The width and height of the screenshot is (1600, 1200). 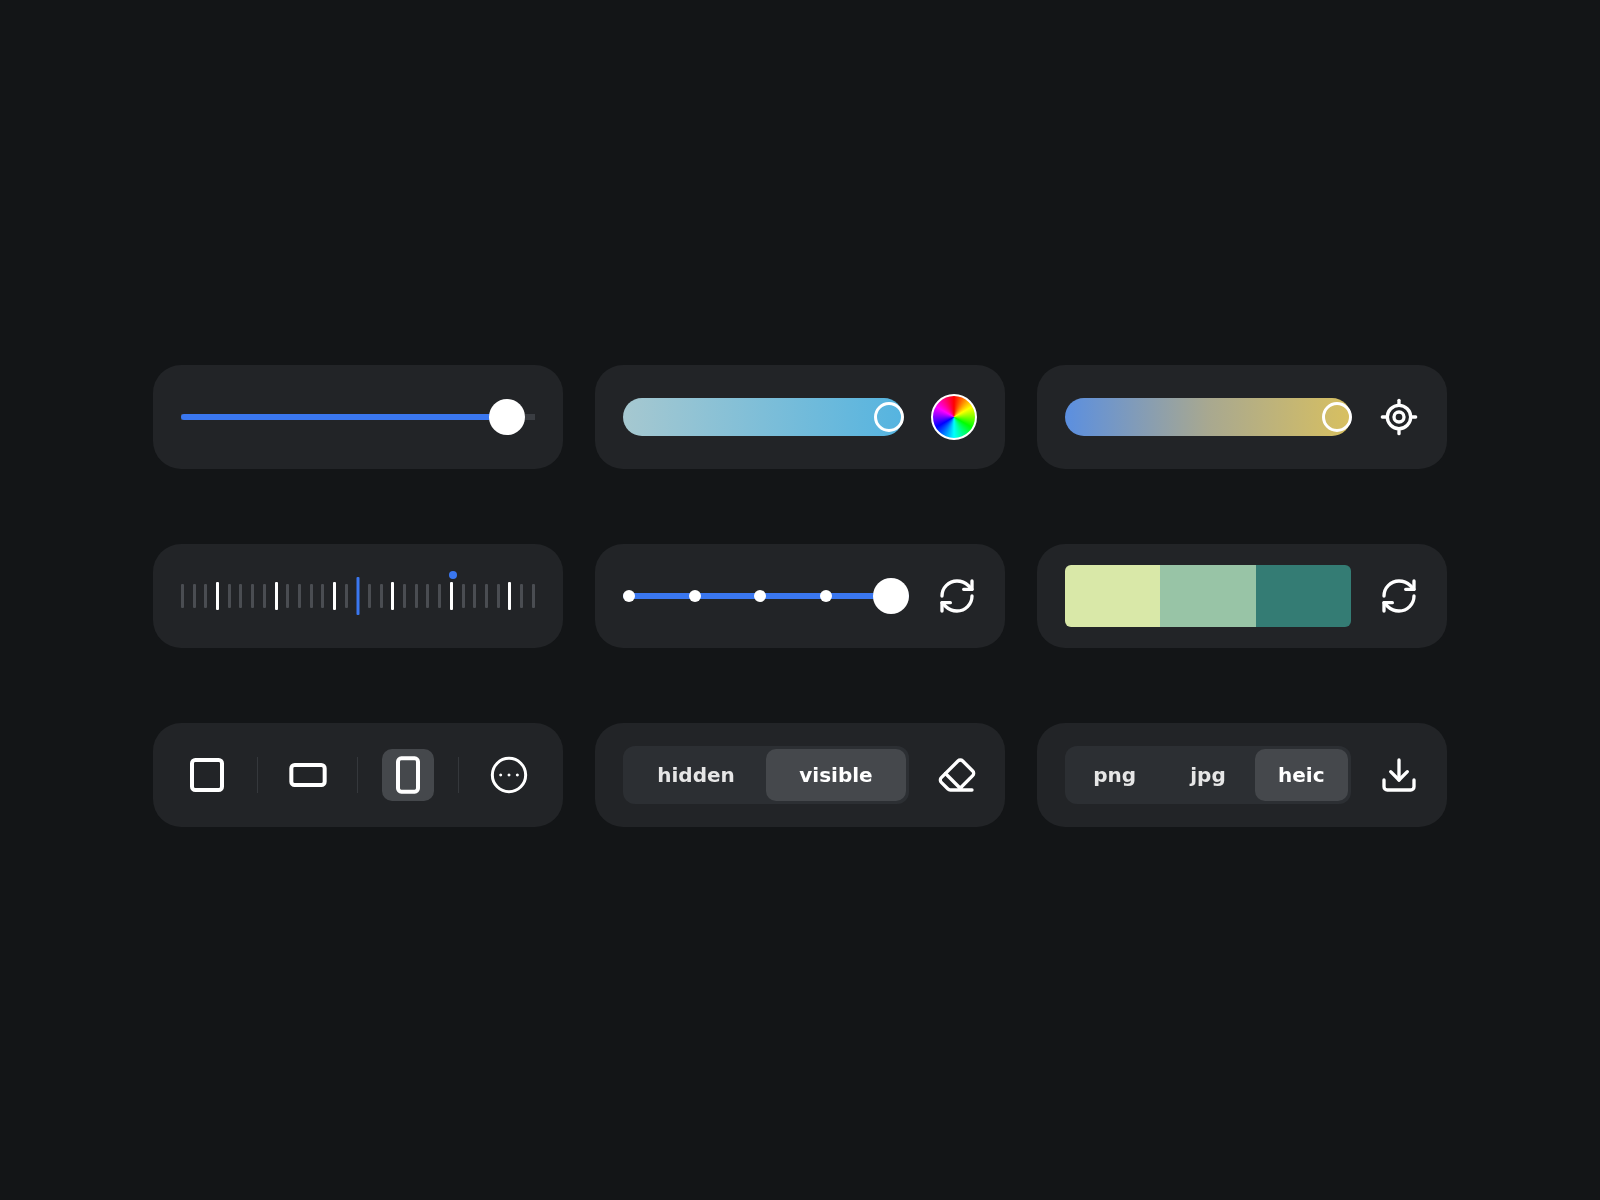 I want to click on color-wheel-icon, so click(x=954, y=417).